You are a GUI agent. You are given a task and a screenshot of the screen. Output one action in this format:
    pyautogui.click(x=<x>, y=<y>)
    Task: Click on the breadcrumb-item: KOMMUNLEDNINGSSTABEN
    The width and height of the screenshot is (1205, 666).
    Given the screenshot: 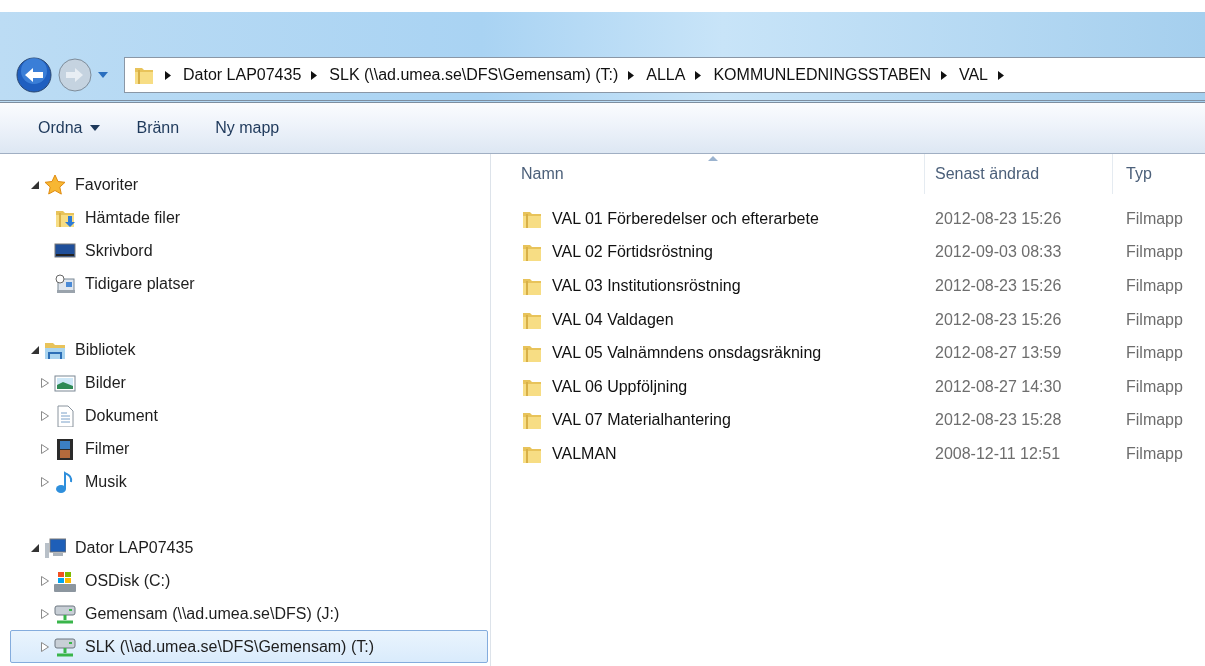 What is the action you would take?
    pyautogui.click(x=822, y=75)
    